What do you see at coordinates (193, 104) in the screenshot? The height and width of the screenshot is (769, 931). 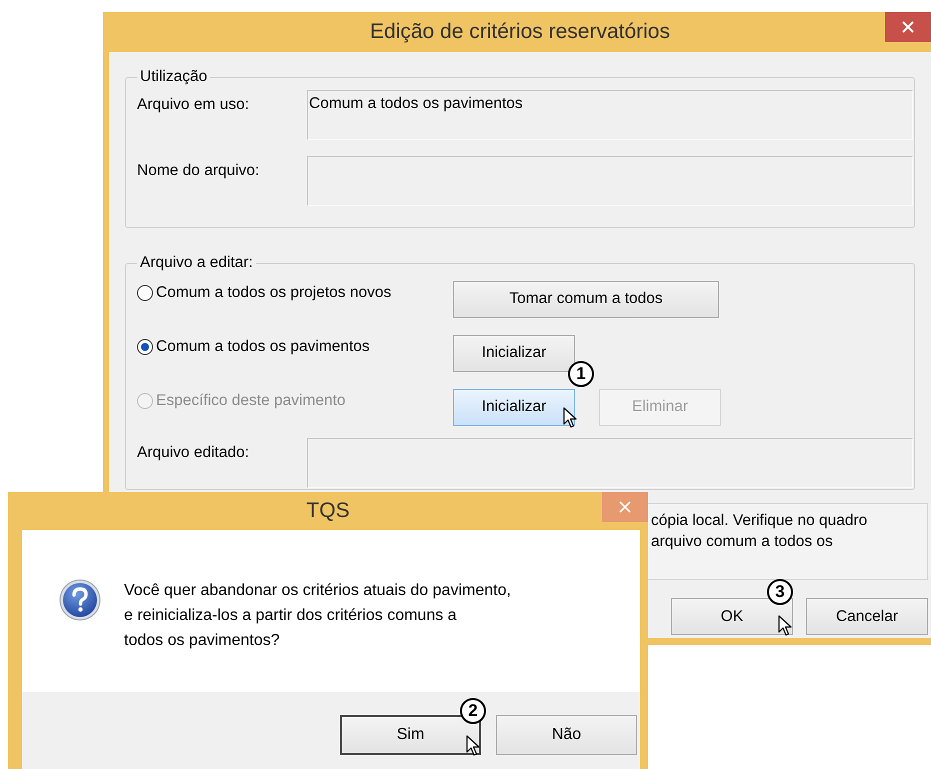 I see `field-label: Arquivo em uso:` at bounding box center [193, 104].